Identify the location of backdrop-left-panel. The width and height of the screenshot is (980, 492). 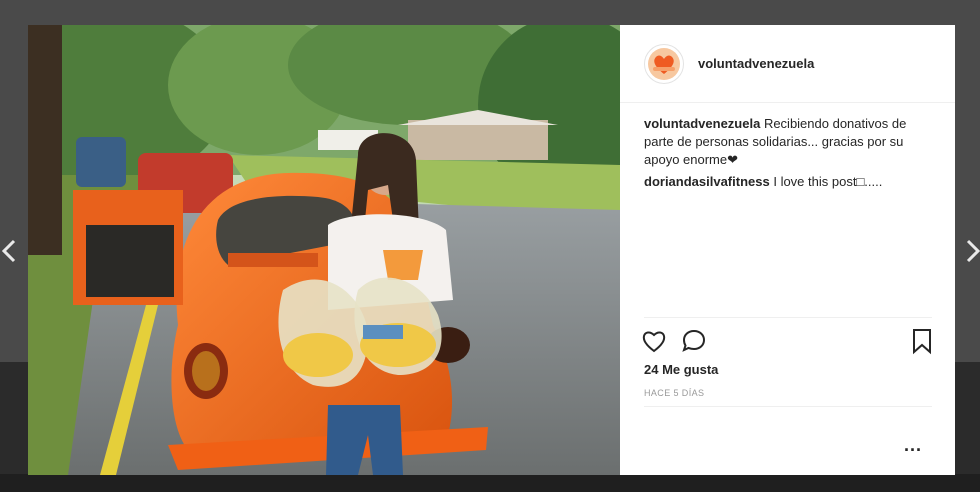
(14, 418).